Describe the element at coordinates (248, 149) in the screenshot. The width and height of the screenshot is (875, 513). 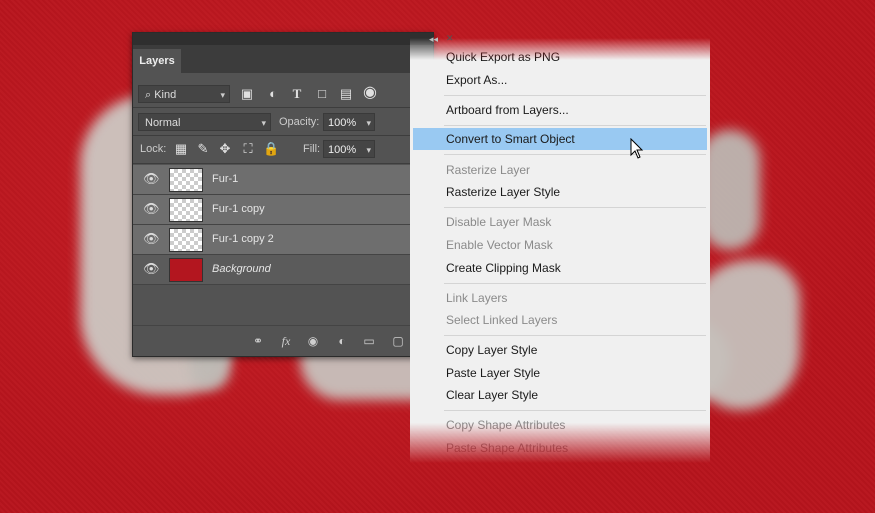
I see `lock-artboard-icon: ⛶` at that location.